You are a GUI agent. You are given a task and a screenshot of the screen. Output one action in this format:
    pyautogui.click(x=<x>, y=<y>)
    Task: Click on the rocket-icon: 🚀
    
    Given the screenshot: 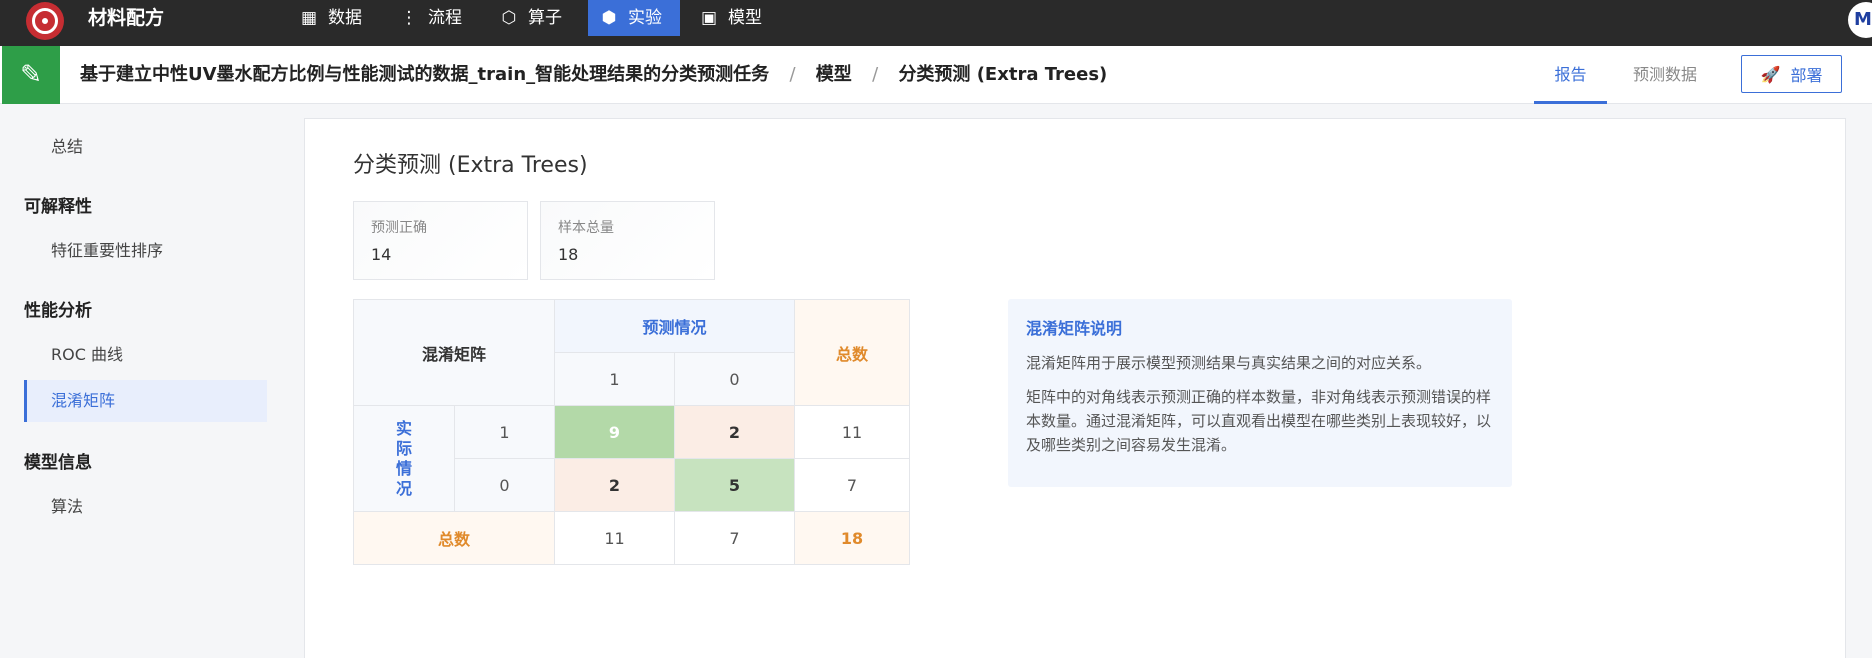 What is the action you would take?
    pyautogui.click(x=1770, y=74)
    